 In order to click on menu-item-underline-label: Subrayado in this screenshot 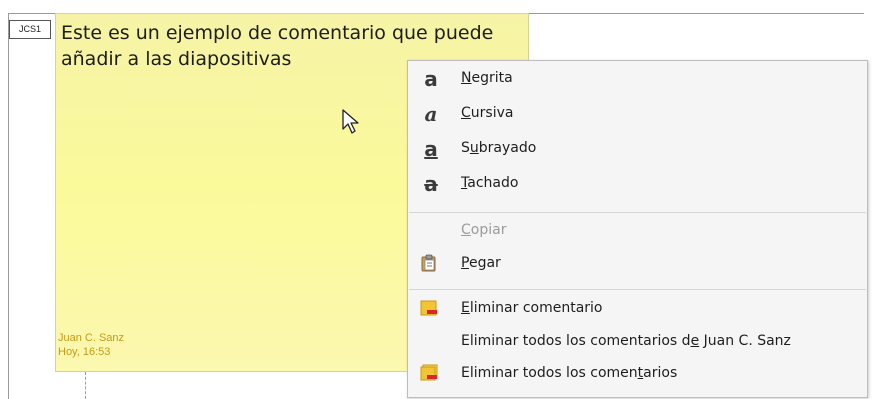, I will do `click(499, 148)`.